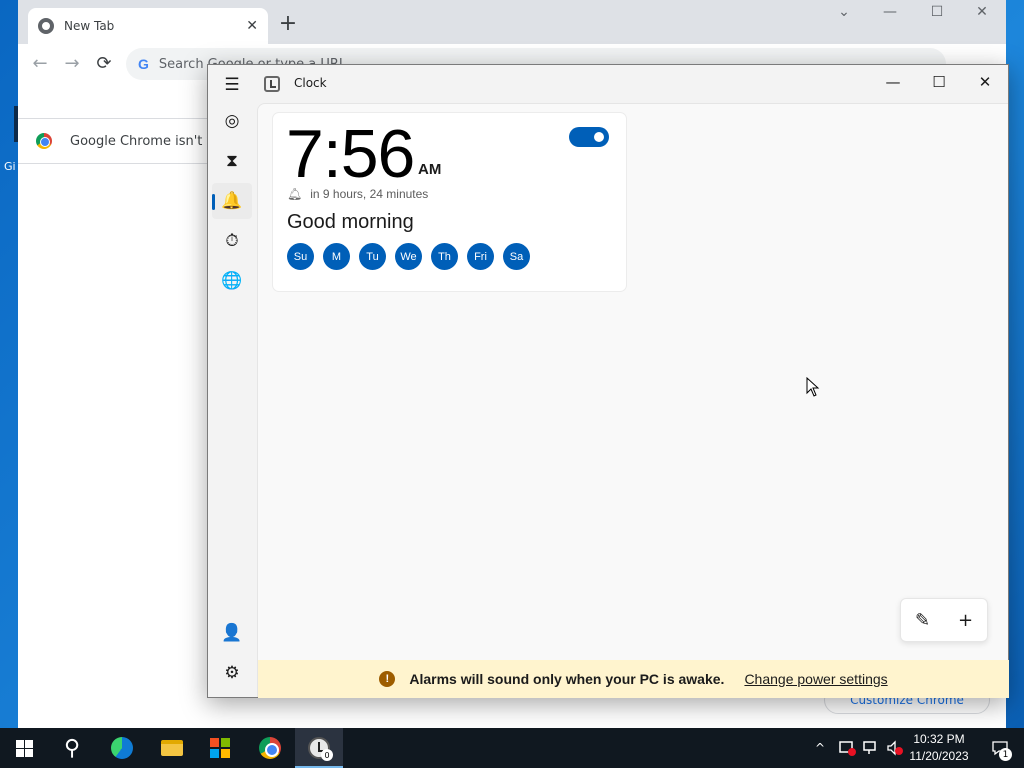 The image size is (1024, 768). Describe the element at coordinates (480, 256) in the screenshot. I see `day-badge: Fri` at that location.